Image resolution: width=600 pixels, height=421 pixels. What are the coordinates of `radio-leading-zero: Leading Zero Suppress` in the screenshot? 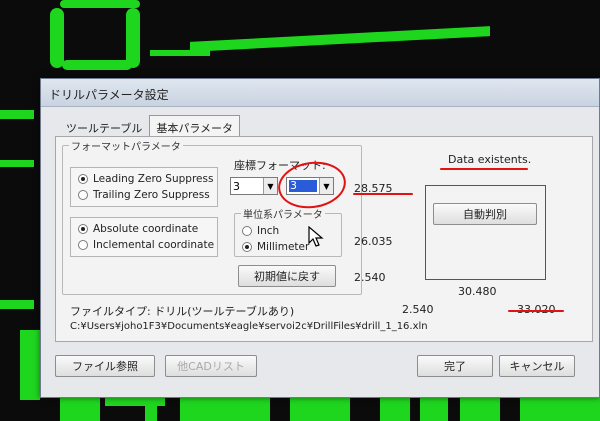 It's located at (145, 179).